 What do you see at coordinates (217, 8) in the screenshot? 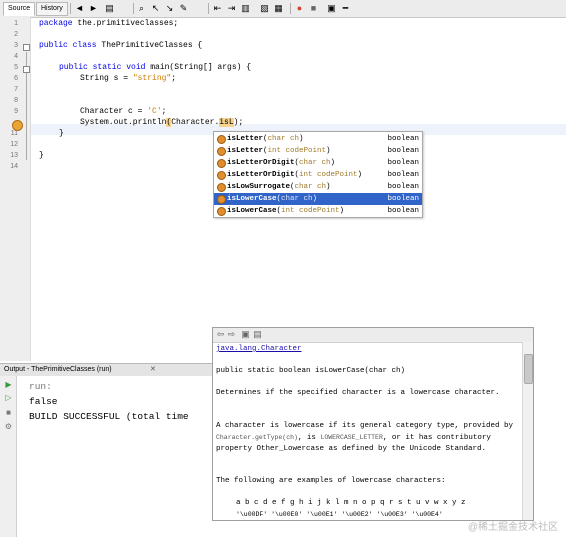
I see `shift-left-icon: ⇤` at bounding box center [217, 8].